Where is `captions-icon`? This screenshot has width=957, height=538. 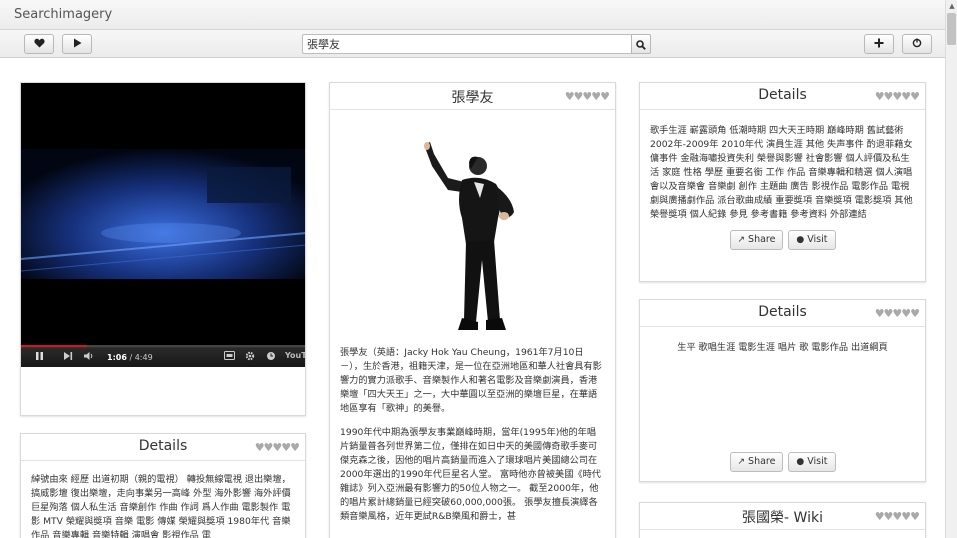
captions-icon is located at coordinates (229, 357).